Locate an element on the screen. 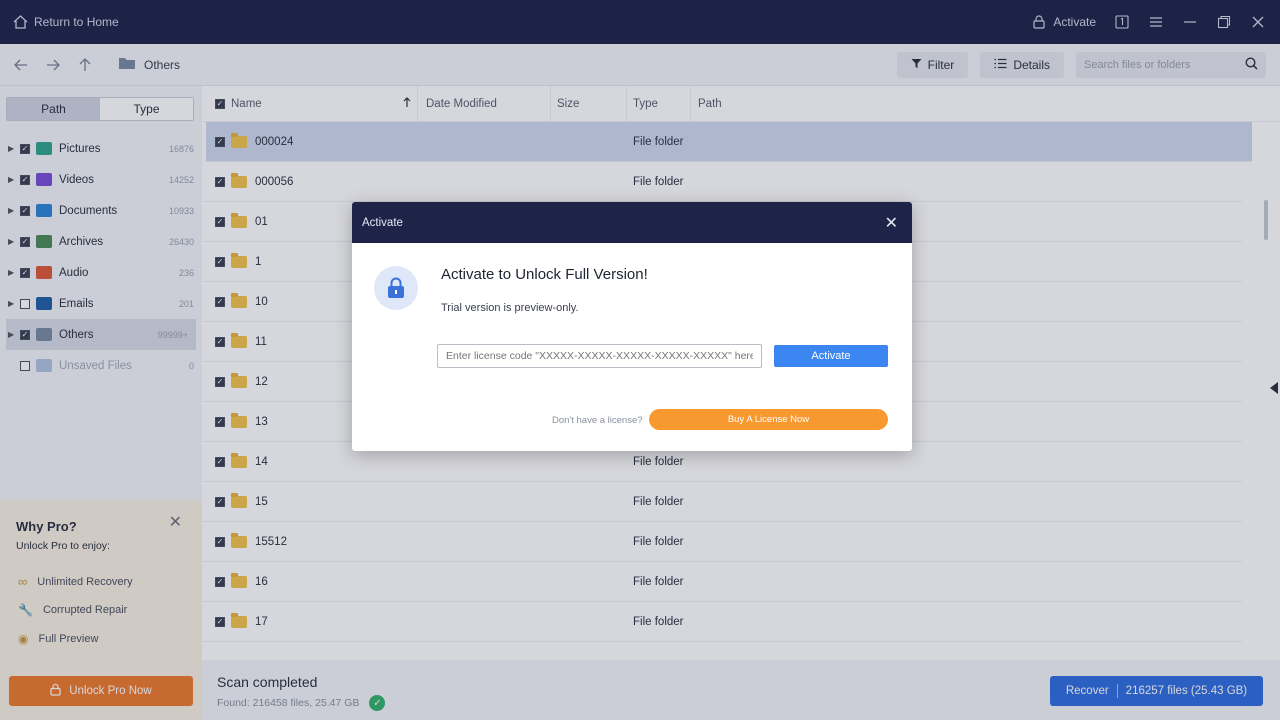 The width and height of the screenshot is (1280, 720). close-icon: ✕ is located at coordinates (891, 223).